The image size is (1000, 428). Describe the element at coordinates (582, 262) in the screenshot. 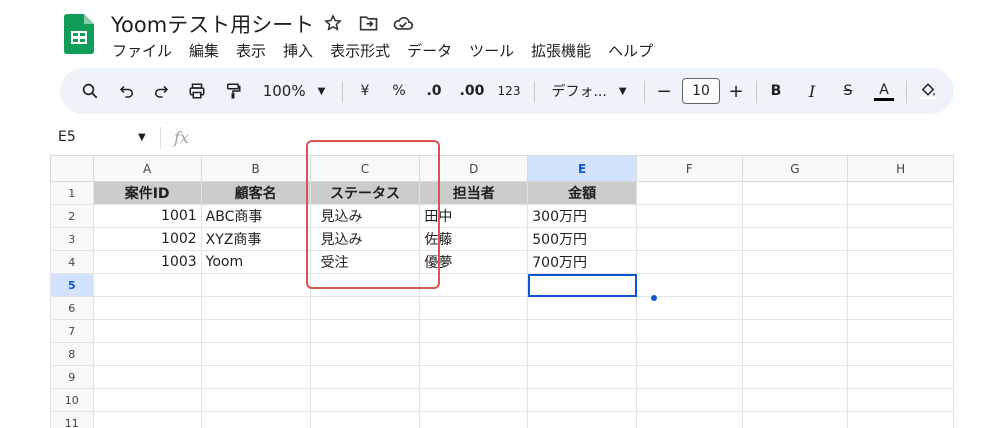

I see `cell: 700万円` at that location.